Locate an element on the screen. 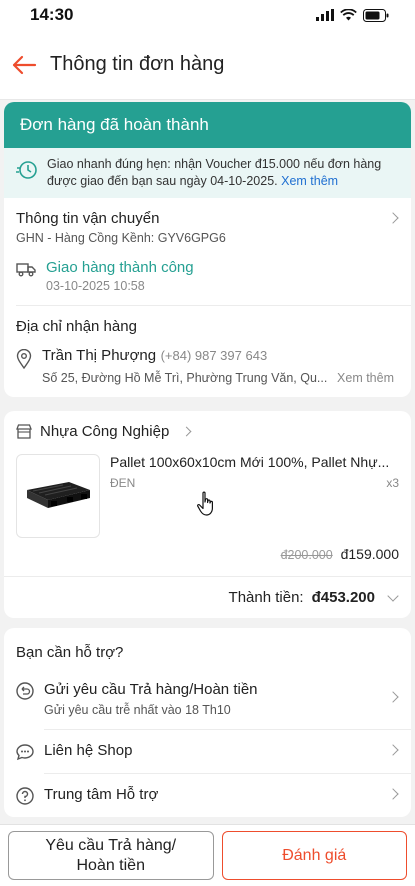  address-more-link: Xem thêm is located at coordinates (365, 378).